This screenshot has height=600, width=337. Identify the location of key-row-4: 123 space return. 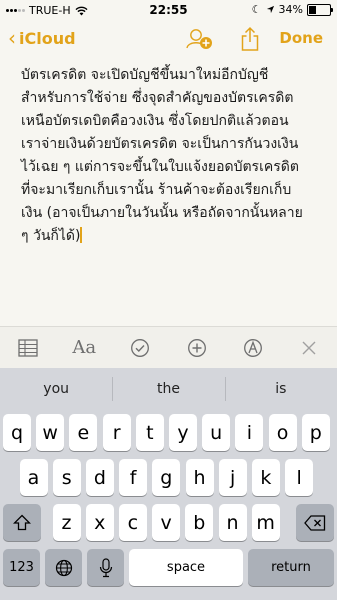
(168, 570).